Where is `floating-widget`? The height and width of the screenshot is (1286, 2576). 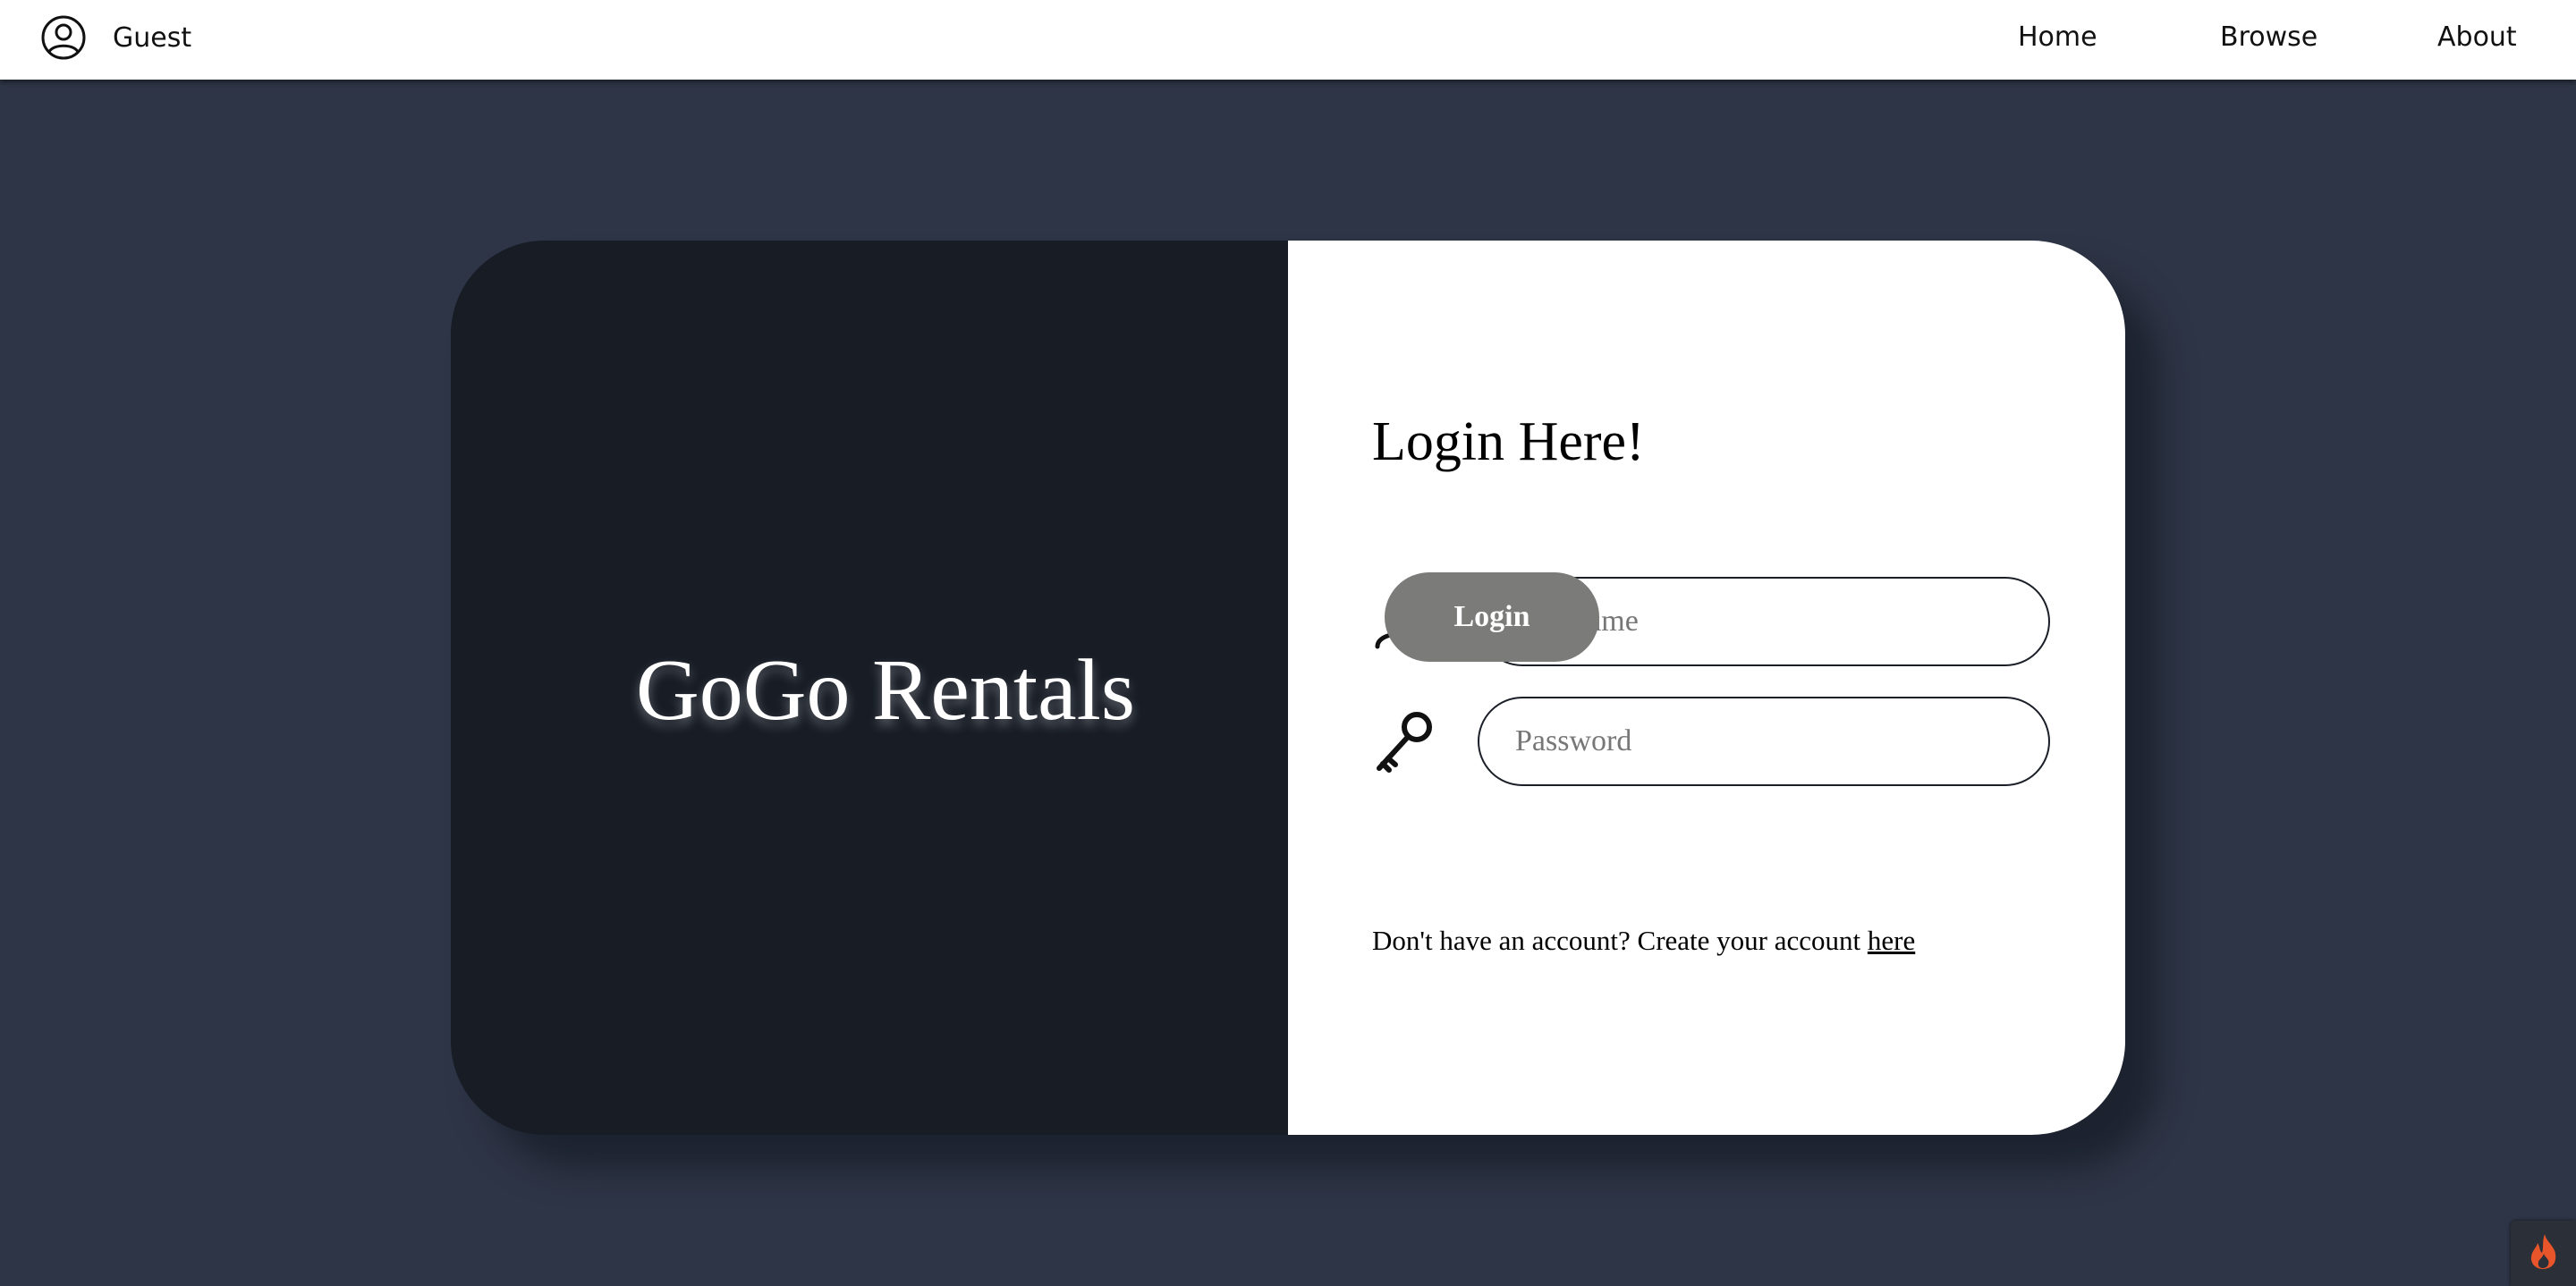 floating-widget is located at coordinates (2543, 1253).